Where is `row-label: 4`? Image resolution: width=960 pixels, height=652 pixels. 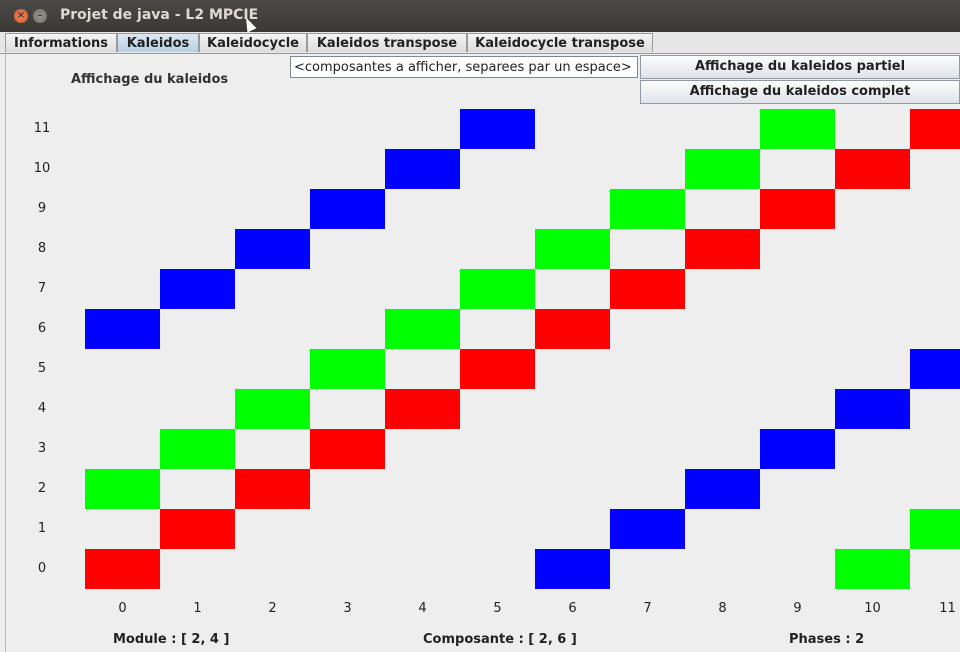
row-label: 4 is located at coordinates (42, 408).